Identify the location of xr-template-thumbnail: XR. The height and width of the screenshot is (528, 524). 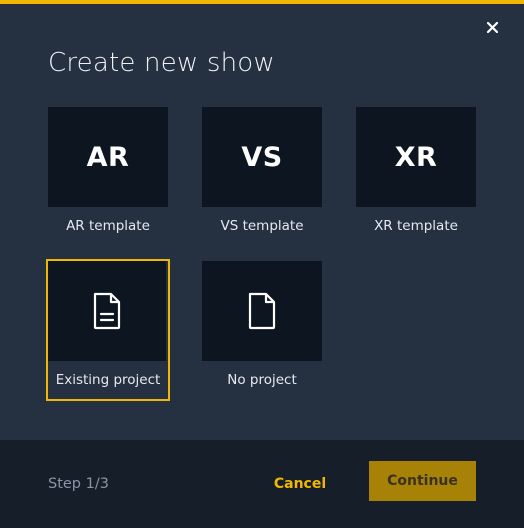
(416, 157).